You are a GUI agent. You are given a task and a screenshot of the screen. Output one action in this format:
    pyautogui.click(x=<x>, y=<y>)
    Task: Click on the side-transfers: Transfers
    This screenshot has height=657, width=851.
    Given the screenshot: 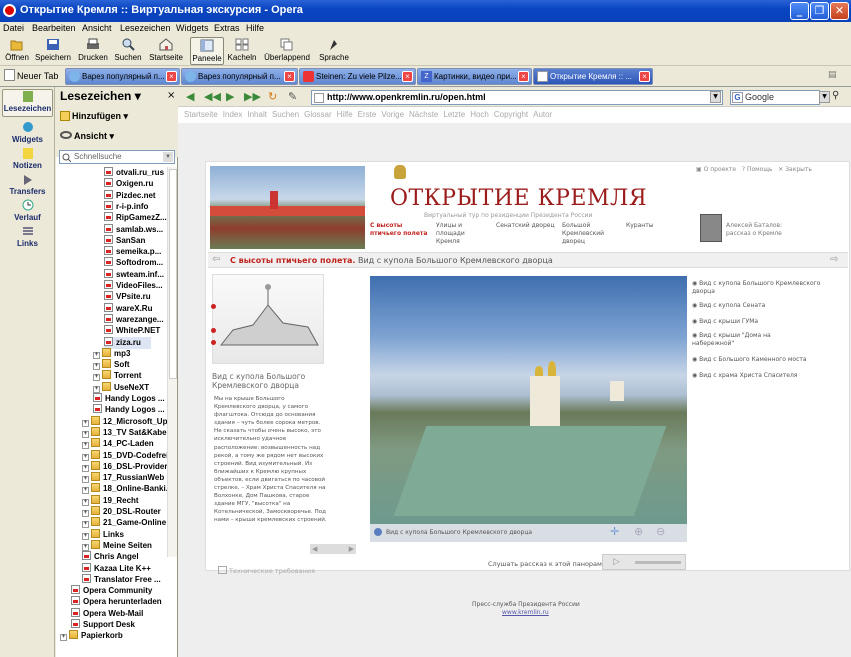 What is the action you would take?
    pyautogui.click(x=27, y=185)
    